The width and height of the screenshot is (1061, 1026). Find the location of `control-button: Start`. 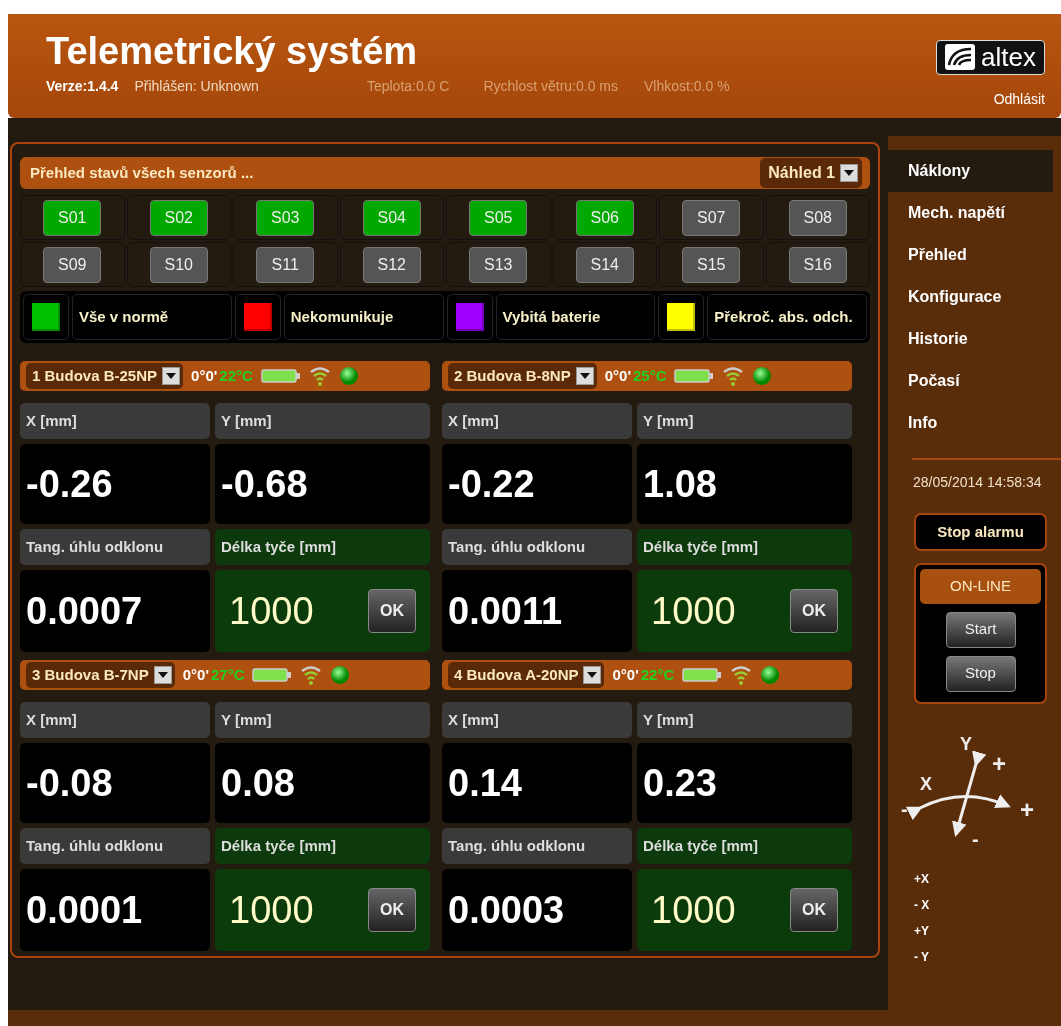

control-button: Start is located at coordinates (980, 629).